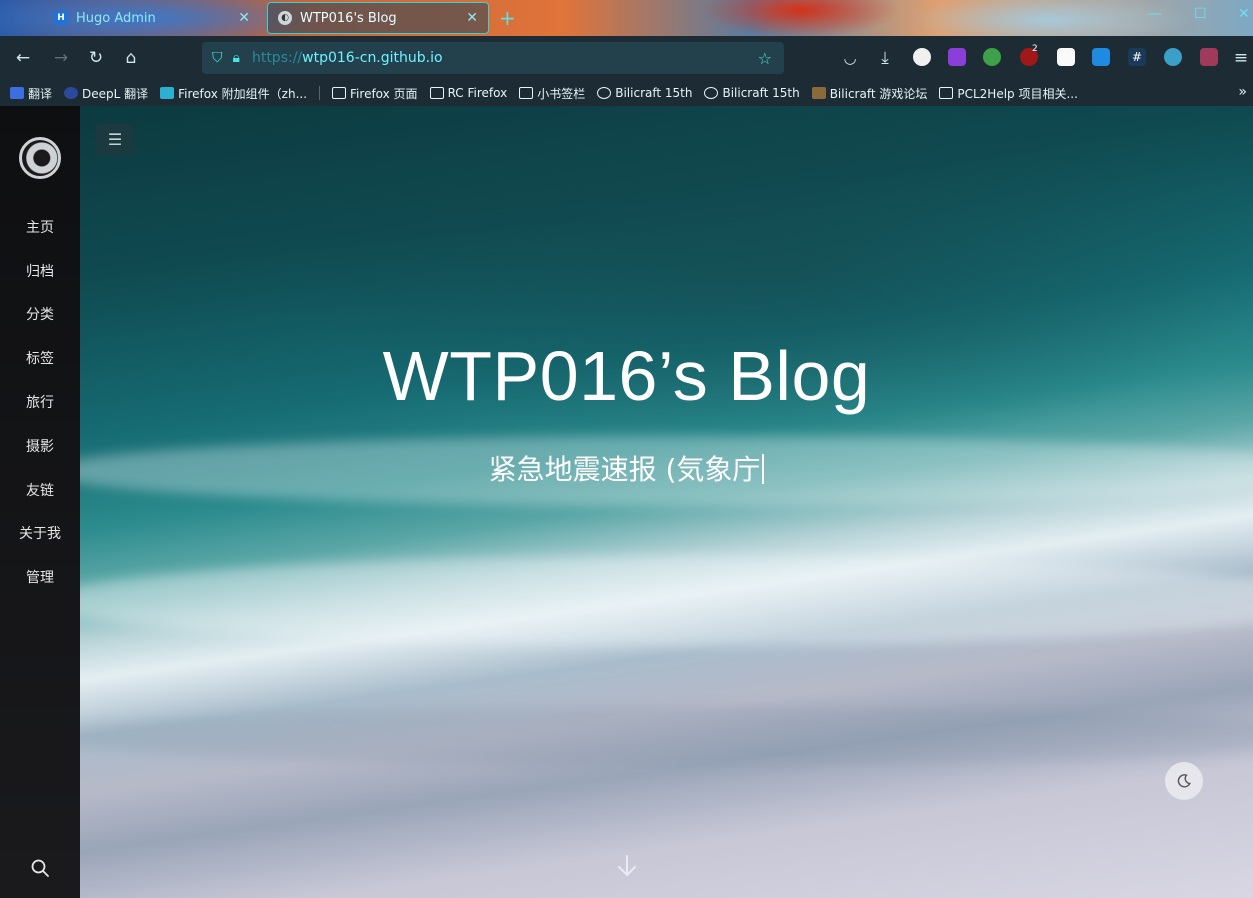 The image size is (1253, 898). What do you see at coordinates (217, 58) in the screenshot?
I see `shield-icon: ⛉` at bounding box center [217, 58].